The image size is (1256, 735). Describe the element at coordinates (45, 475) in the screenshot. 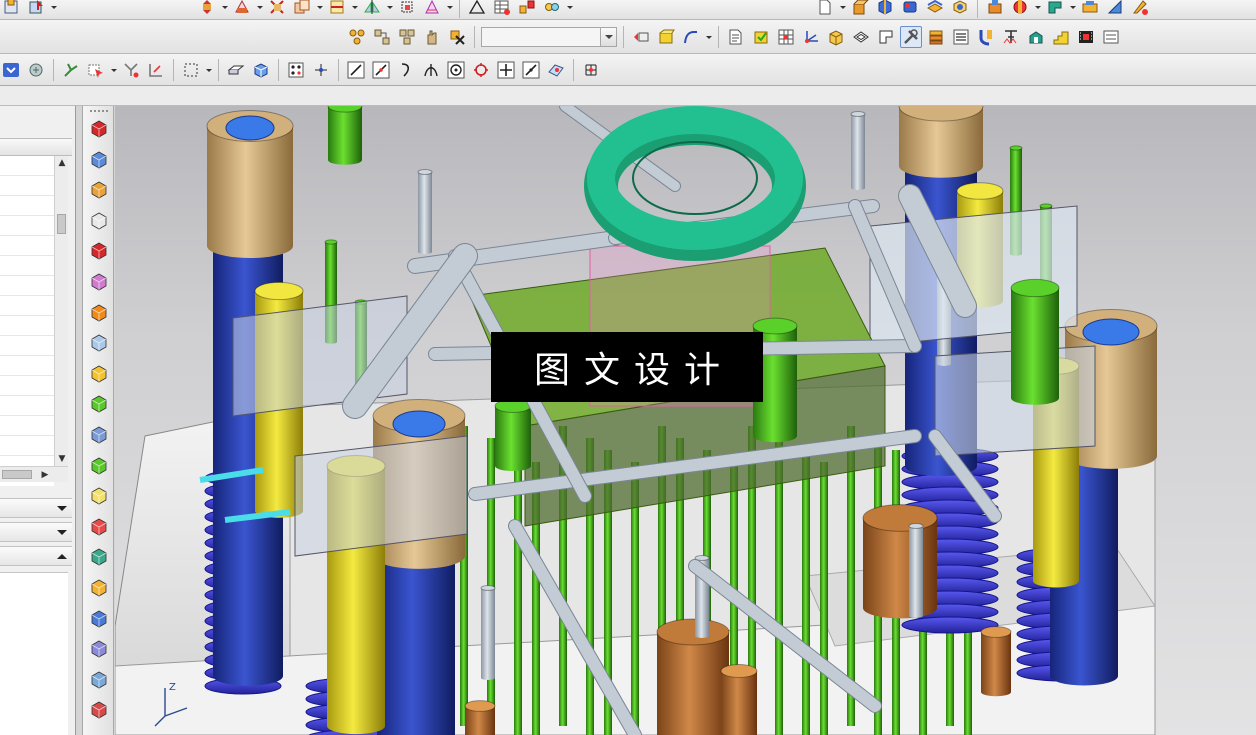

I see `scroll-right-icon: ▶` at that location.